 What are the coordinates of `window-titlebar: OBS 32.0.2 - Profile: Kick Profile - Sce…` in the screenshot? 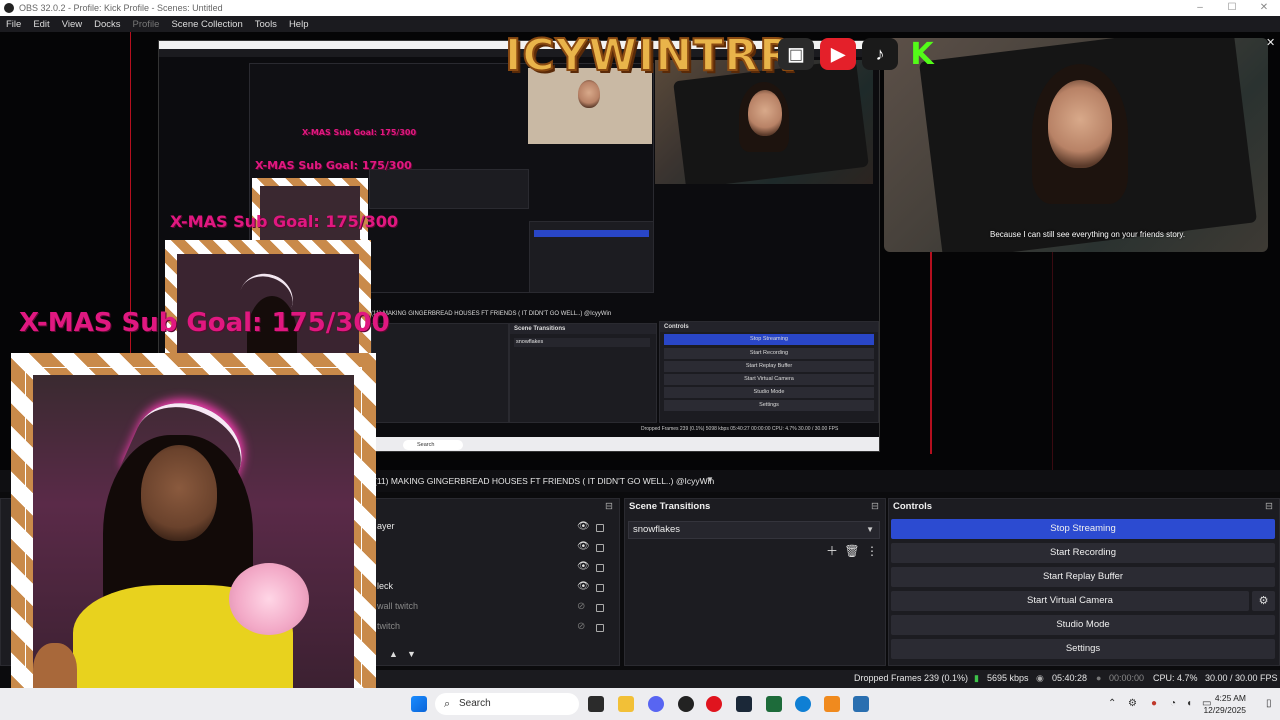 It's located at (640, 8).